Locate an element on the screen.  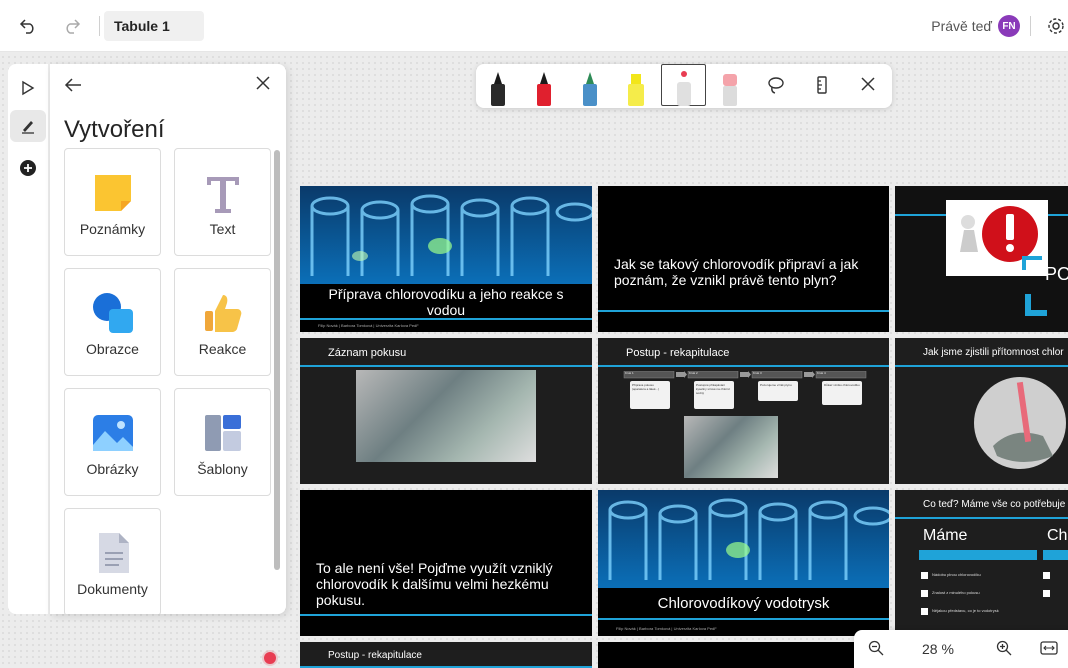
undo-icon is located at coordinates (28, 26).